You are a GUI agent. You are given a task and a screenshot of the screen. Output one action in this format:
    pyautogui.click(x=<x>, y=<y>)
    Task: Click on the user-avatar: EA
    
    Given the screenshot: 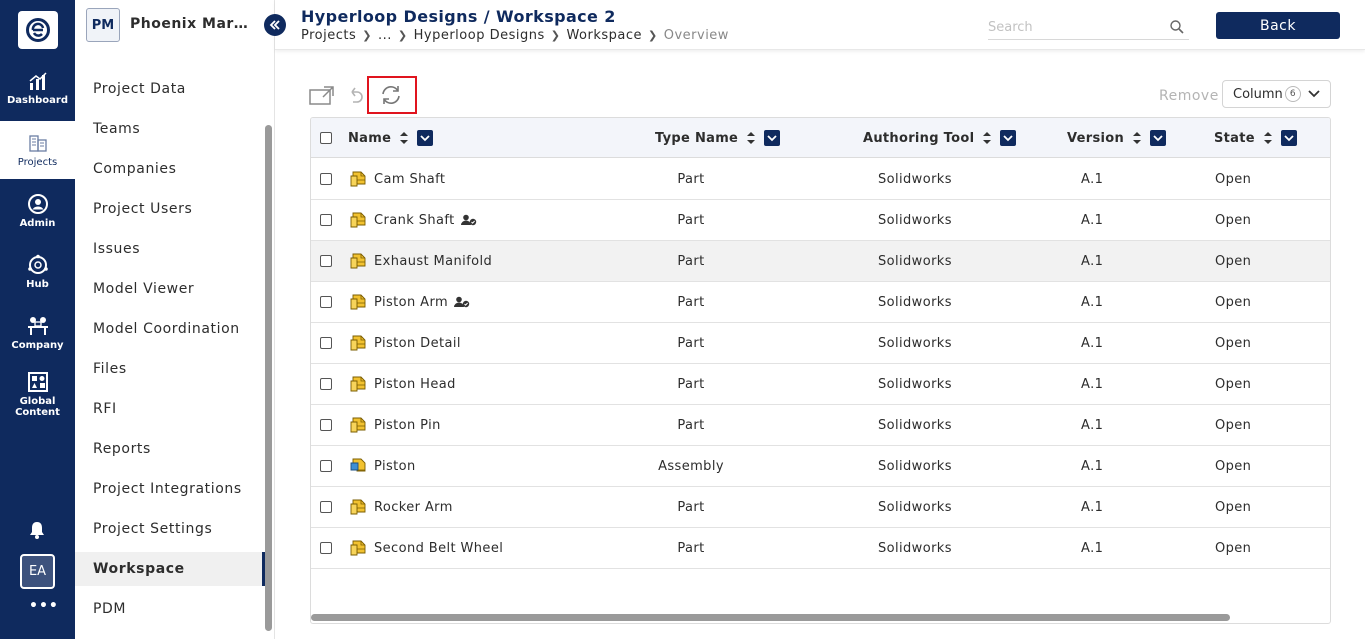 What is the action you would take?
    pyautogui.click(x=37, y=571)
    